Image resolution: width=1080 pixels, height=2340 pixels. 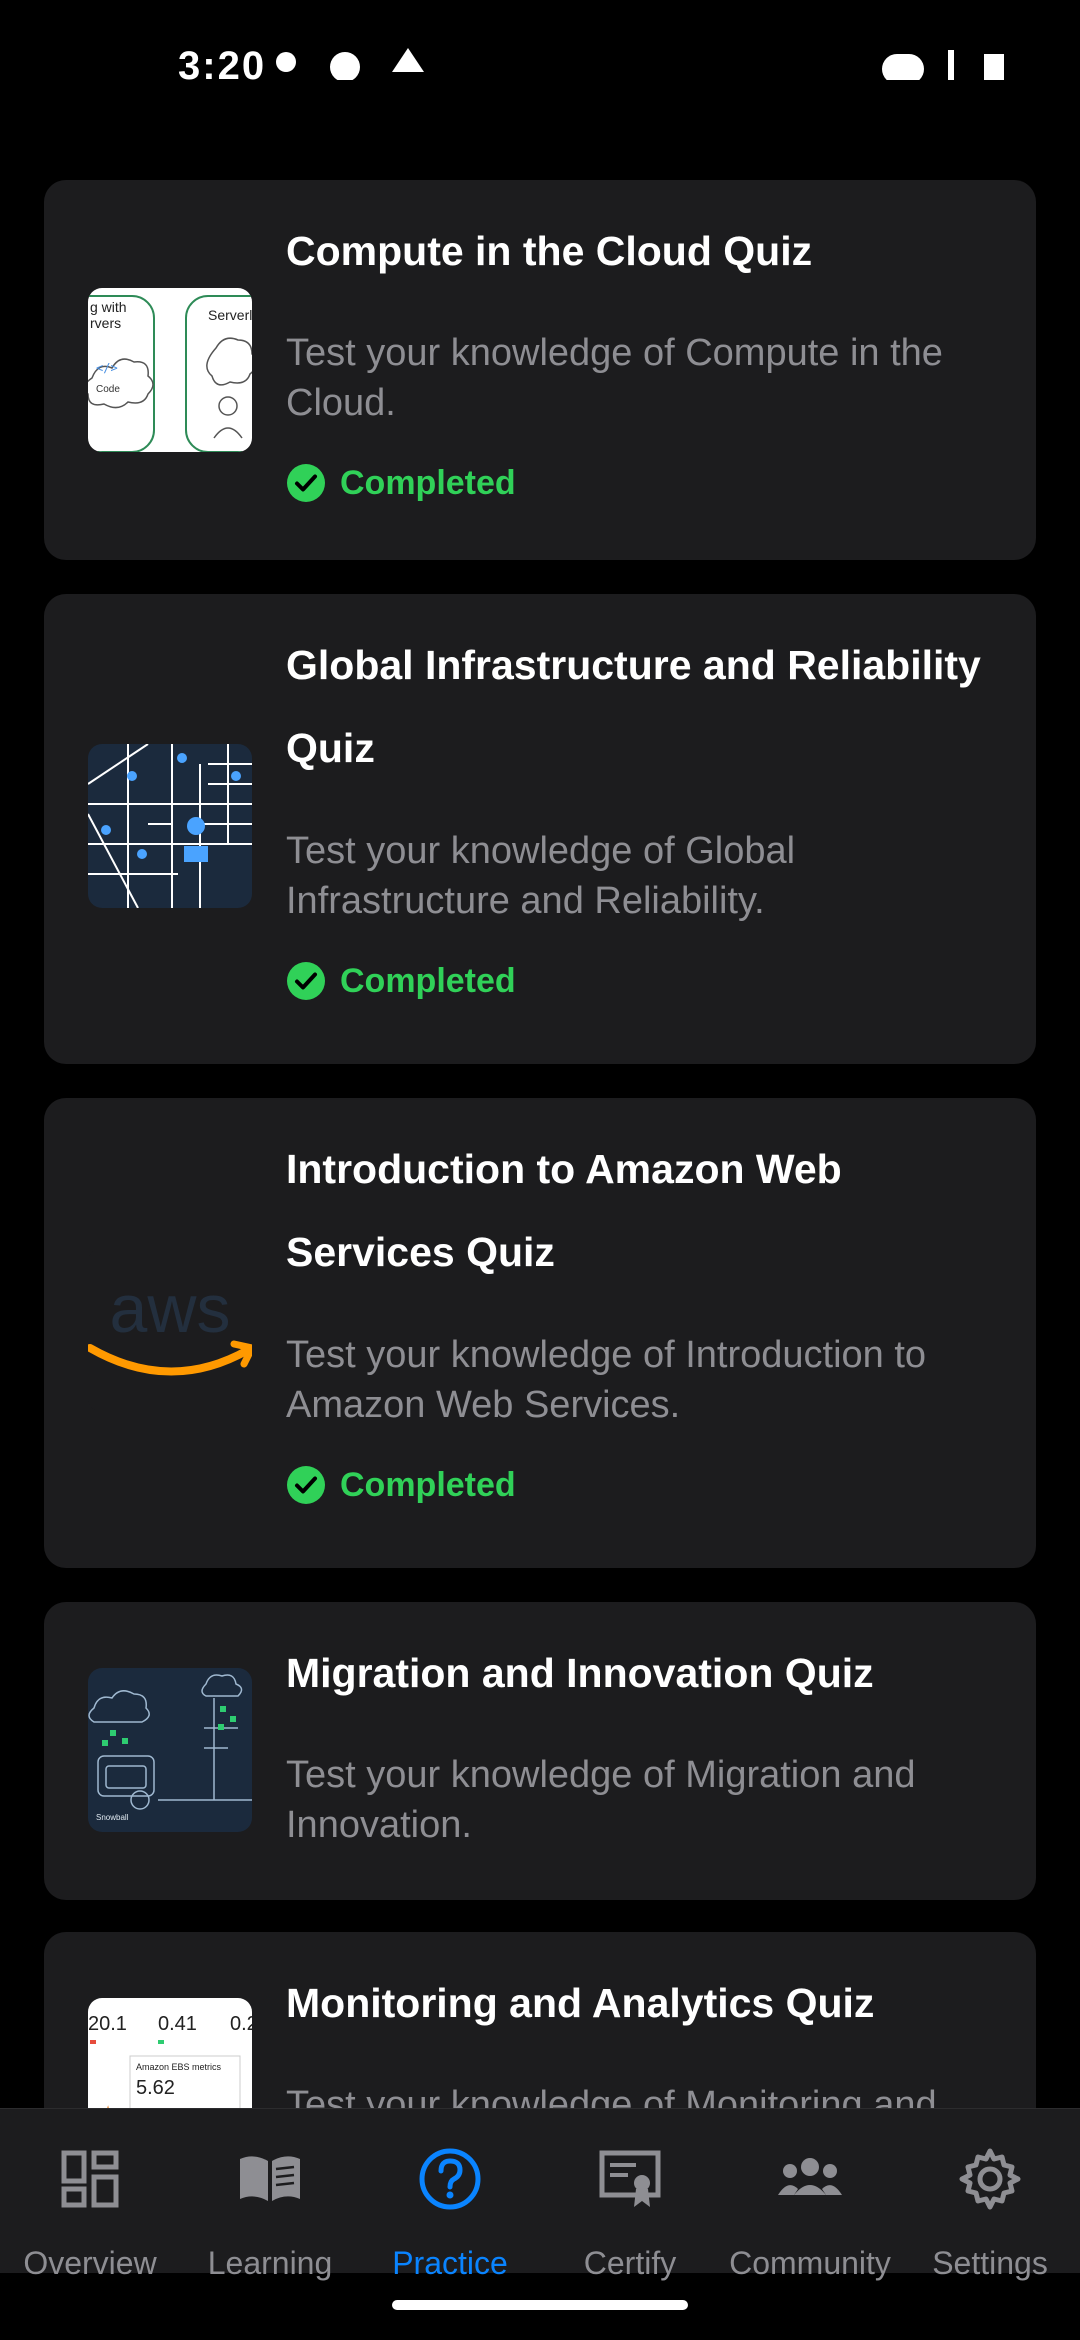 I want to click on people-icon, so click(x=810, y=2176).